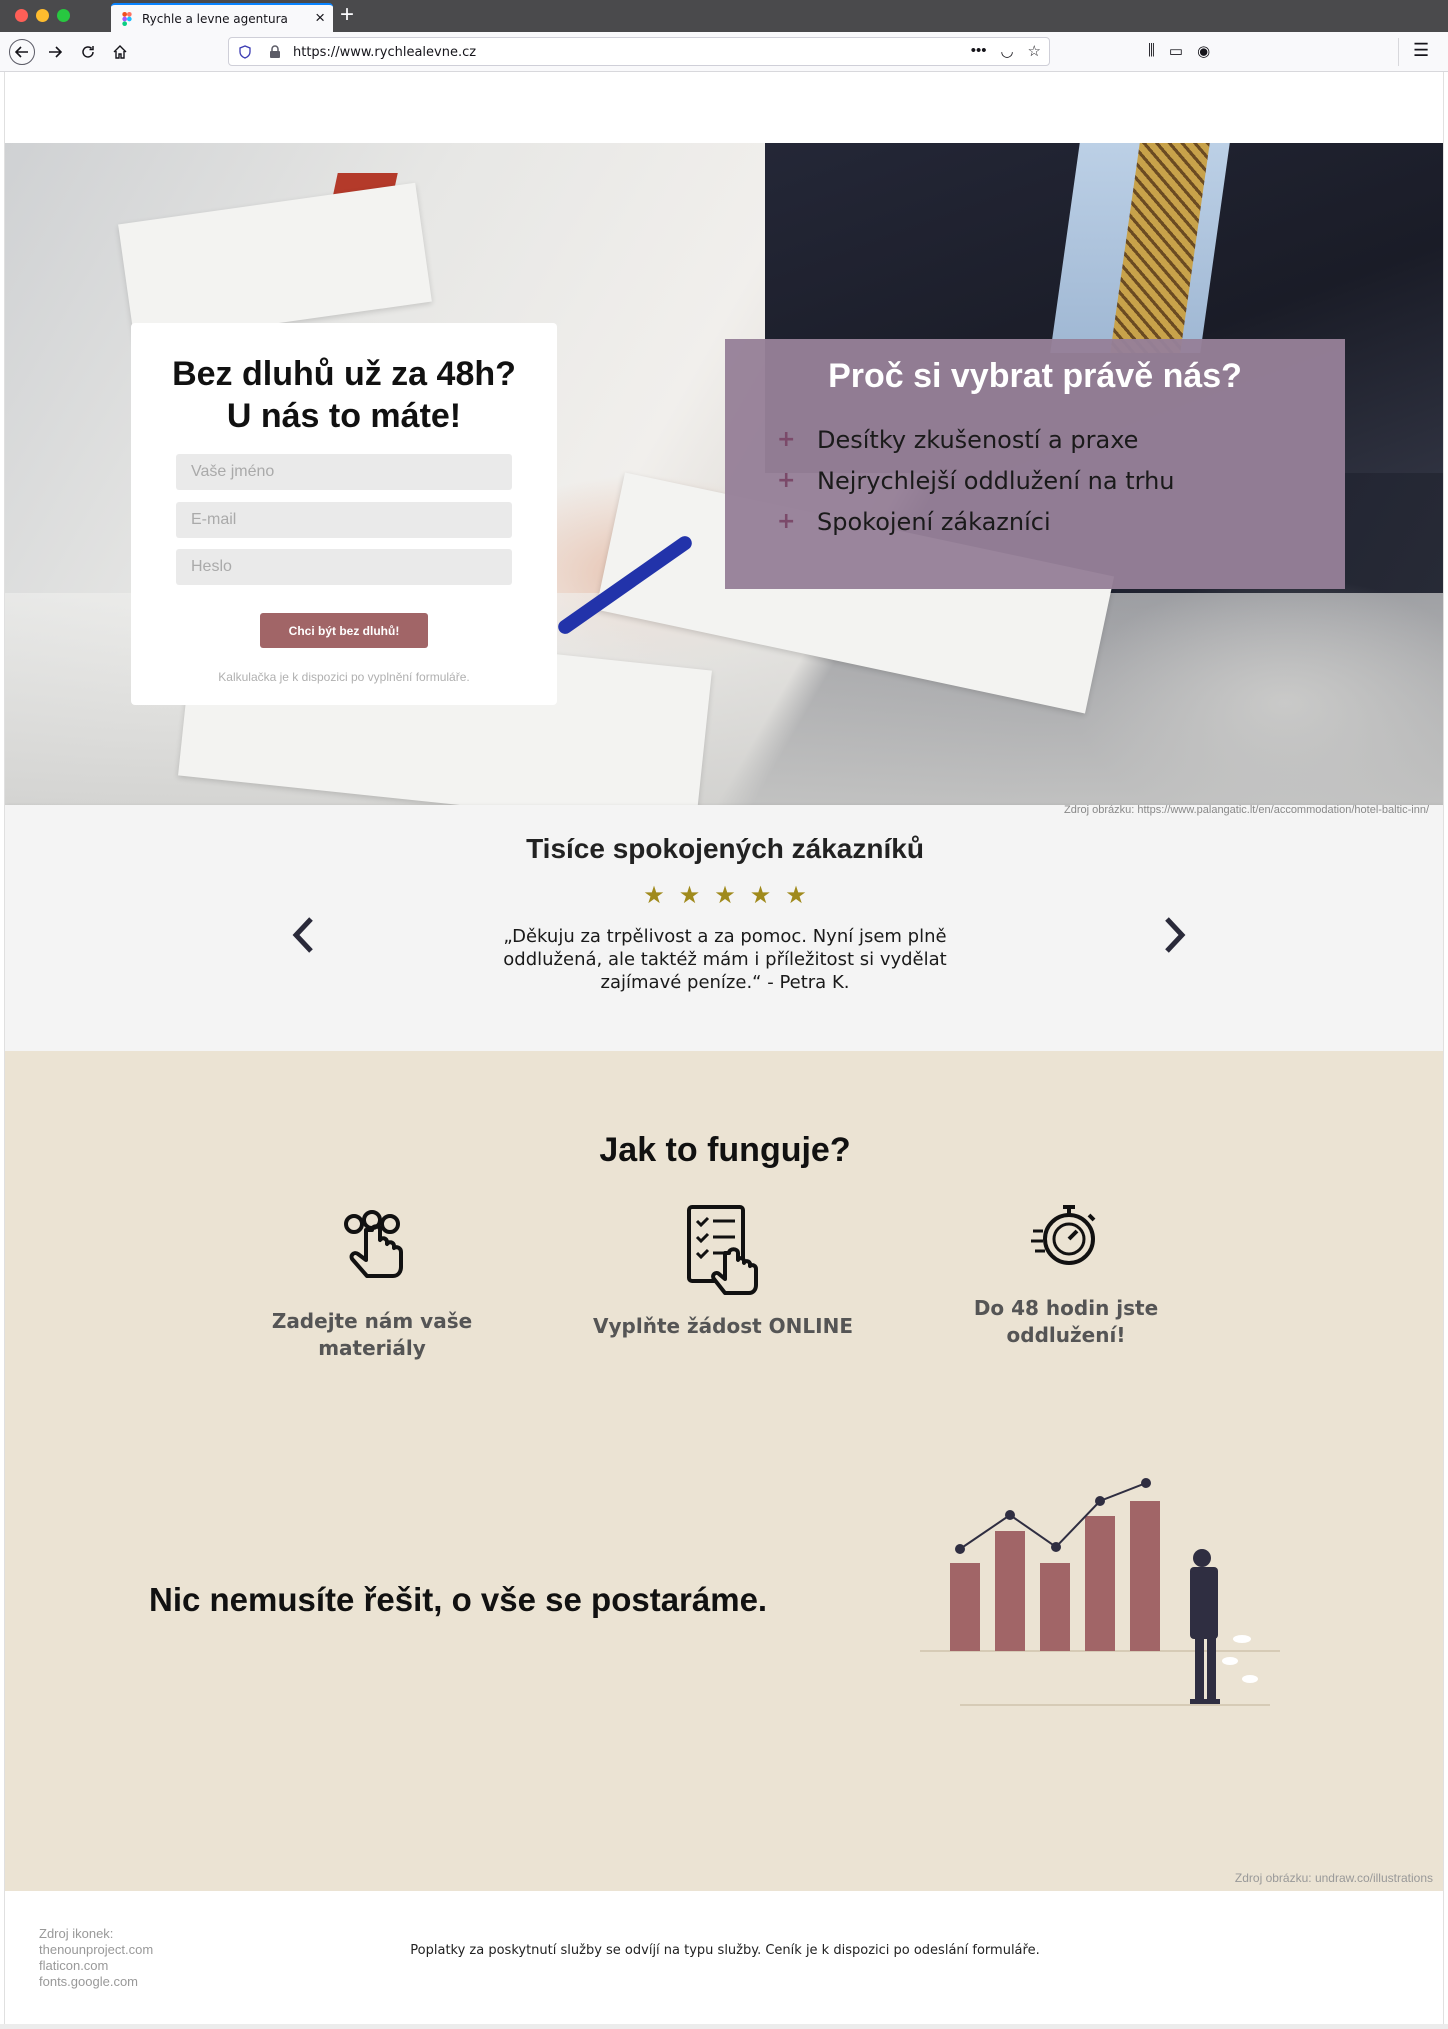  I want to click on why-us-item-label: Desítky zkušeností a praxe, so click(978, 439).